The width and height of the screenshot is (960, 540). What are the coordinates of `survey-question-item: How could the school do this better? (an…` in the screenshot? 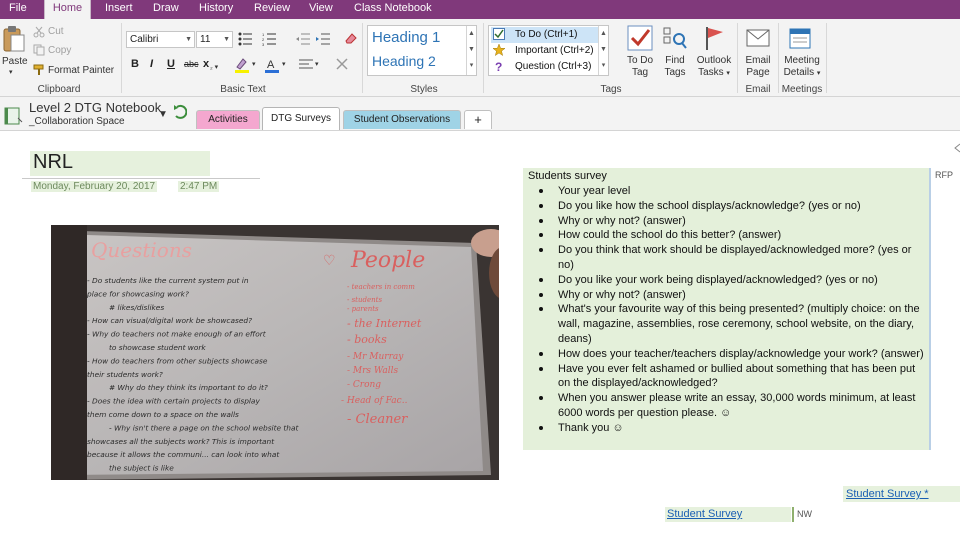 It's located at (731, 235).